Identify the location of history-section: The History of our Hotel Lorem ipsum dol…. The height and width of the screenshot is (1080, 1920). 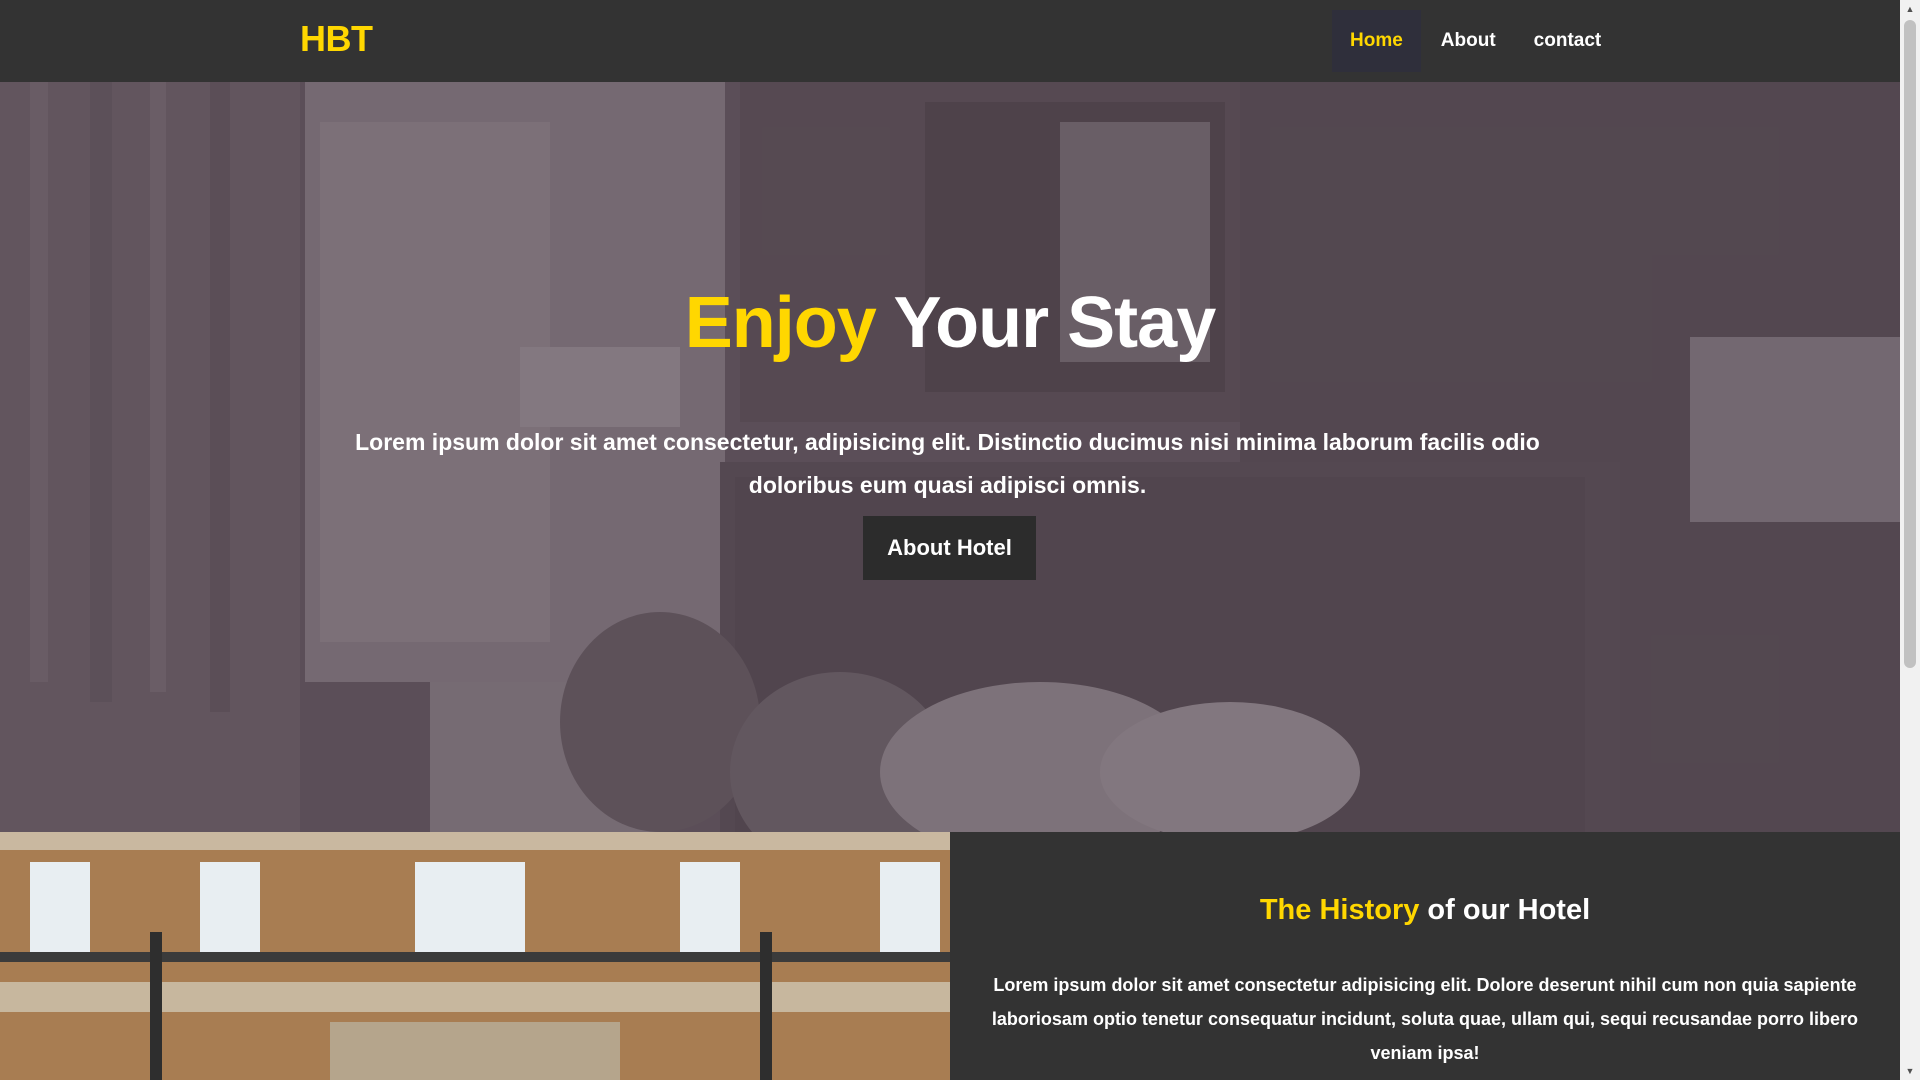
(1425, 956).